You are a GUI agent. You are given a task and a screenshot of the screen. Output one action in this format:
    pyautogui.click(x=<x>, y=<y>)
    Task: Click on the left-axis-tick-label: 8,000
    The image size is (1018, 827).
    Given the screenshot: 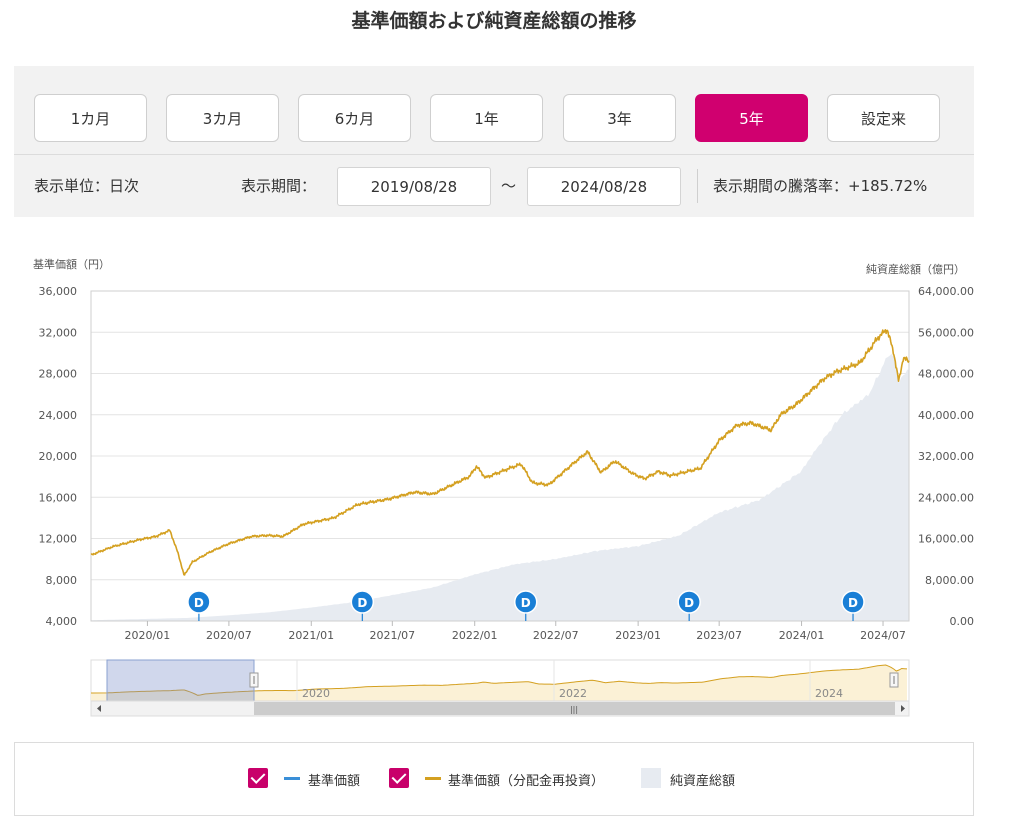 What is the action you would take?
    pyautogui.click(x=62, y=580)
    